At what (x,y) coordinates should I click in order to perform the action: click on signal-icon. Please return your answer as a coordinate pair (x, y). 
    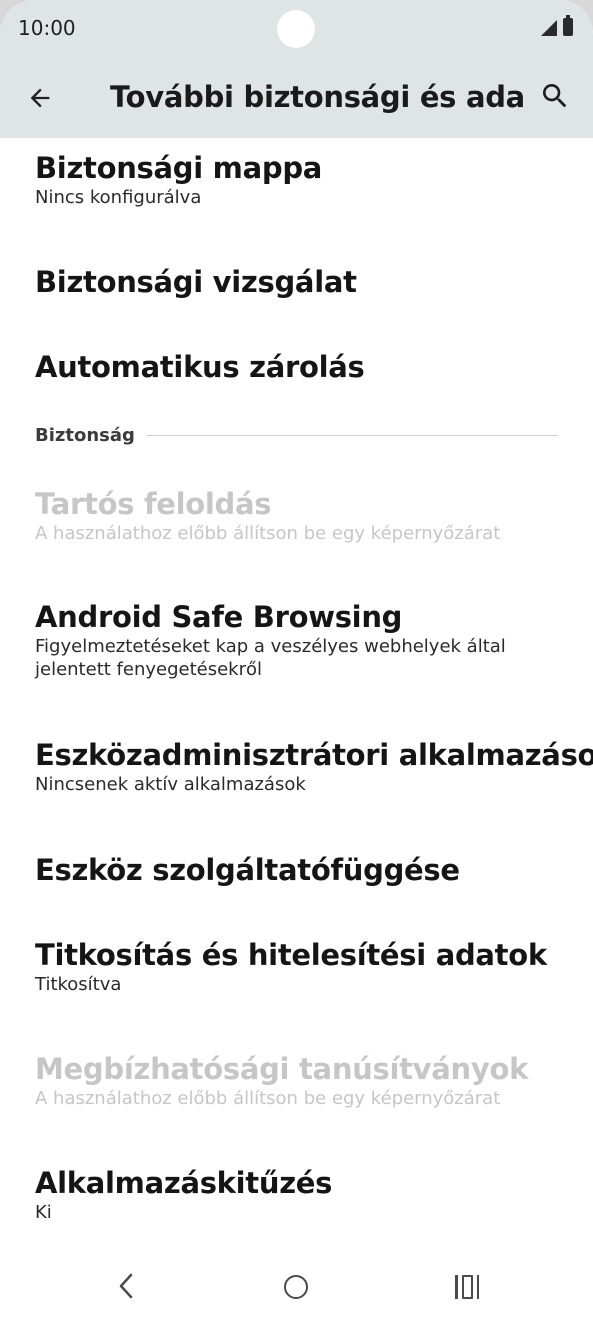
    Looking at the image, I should click on (549, 28).